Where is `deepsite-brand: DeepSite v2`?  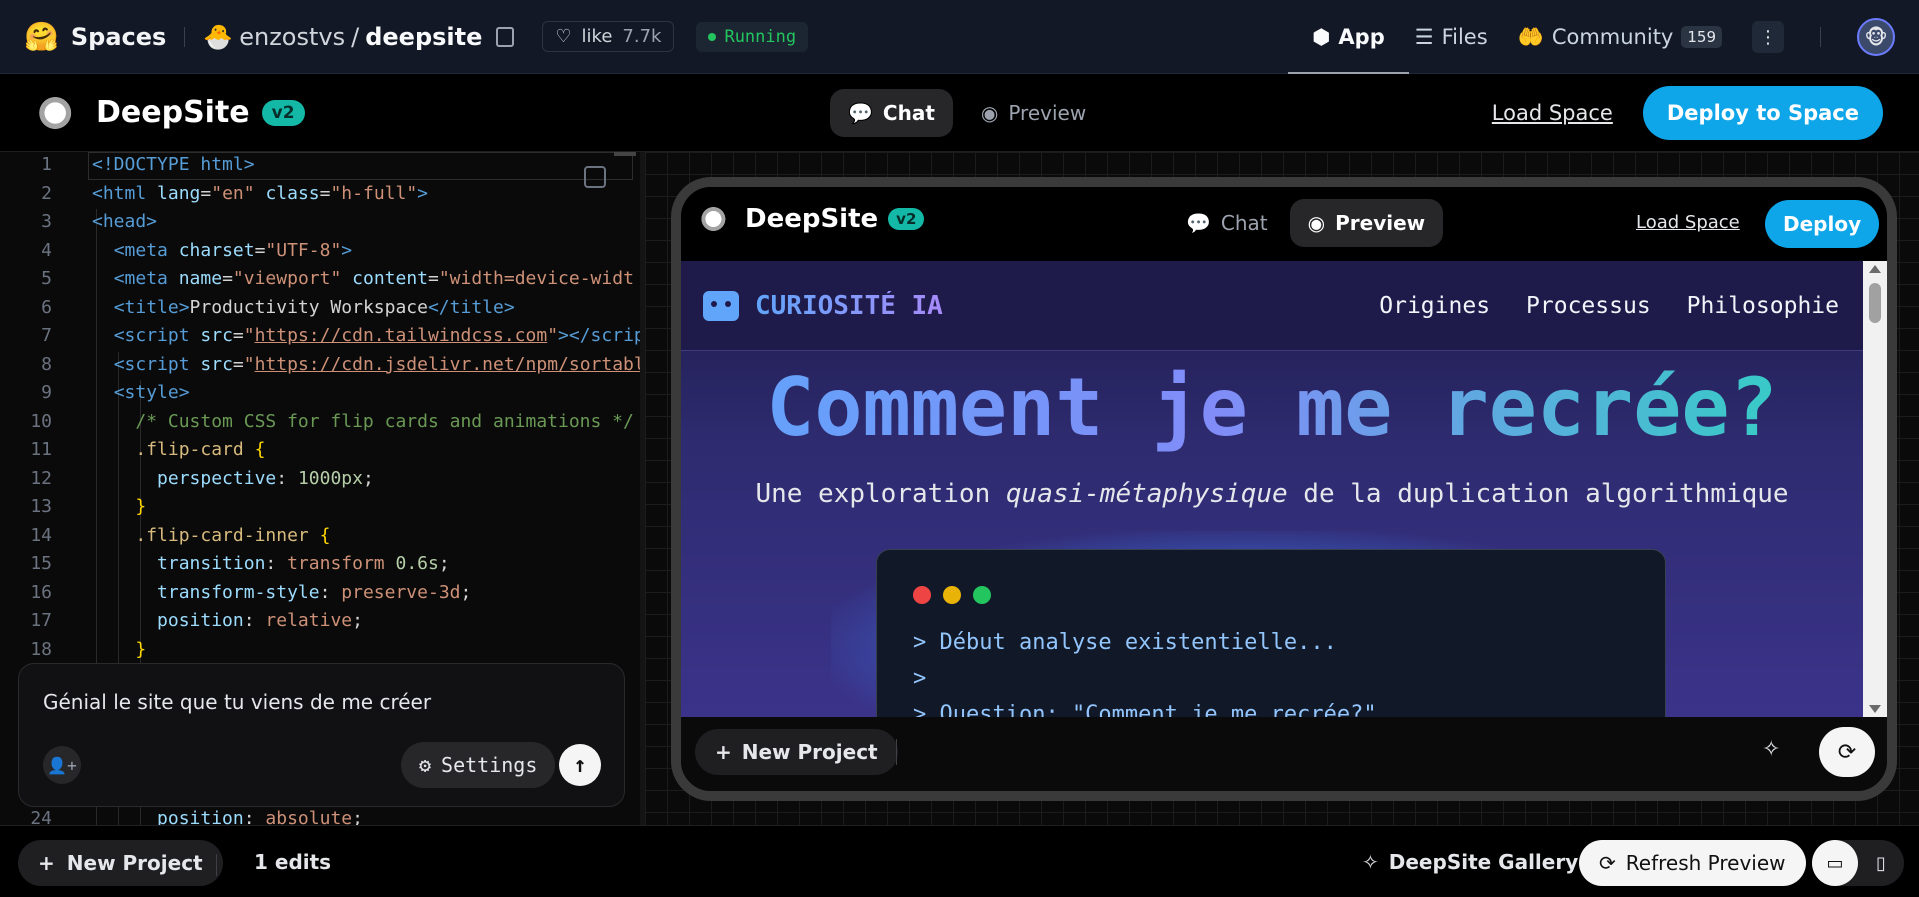
deepsite-brand: DeepSite v2 is located at coordinates (170, 112).